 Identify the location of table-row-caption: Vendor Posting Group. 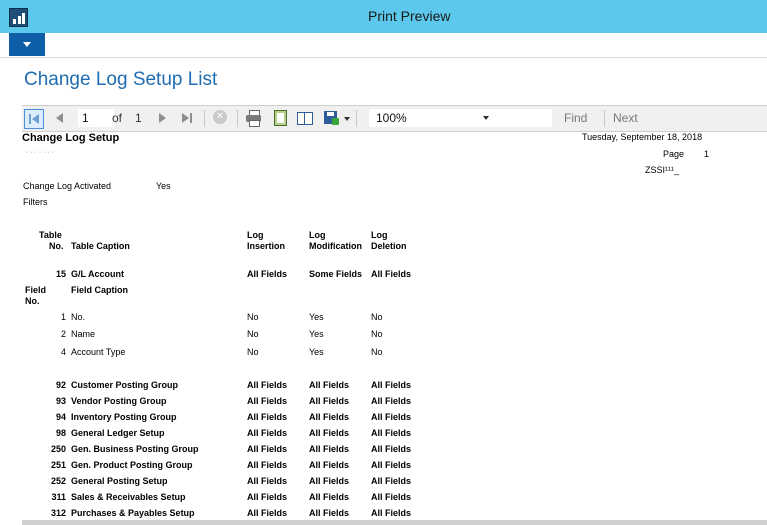
(119, 401).